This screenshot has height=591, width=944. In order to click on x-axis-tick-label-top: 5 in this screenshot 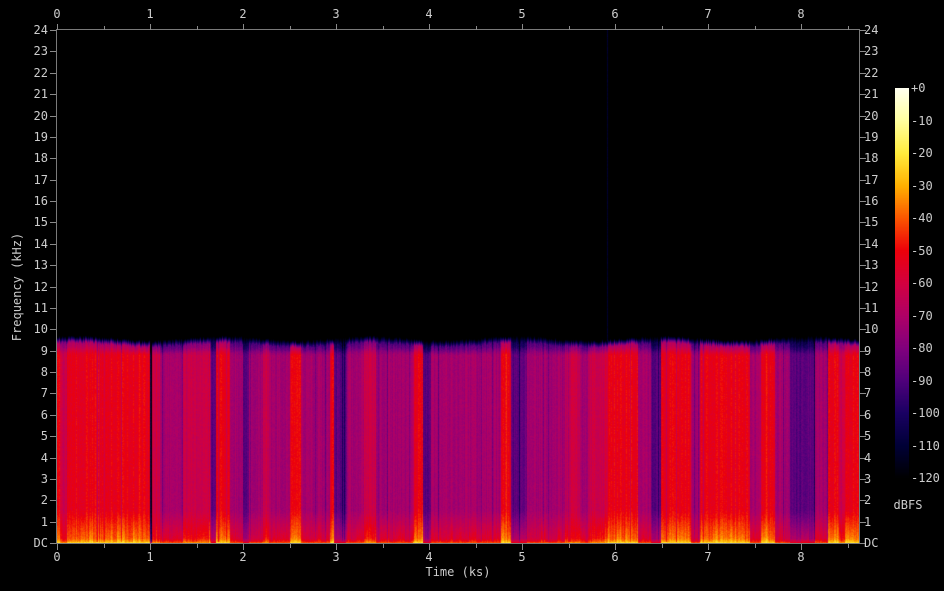, I will do `click(522, 14)`.